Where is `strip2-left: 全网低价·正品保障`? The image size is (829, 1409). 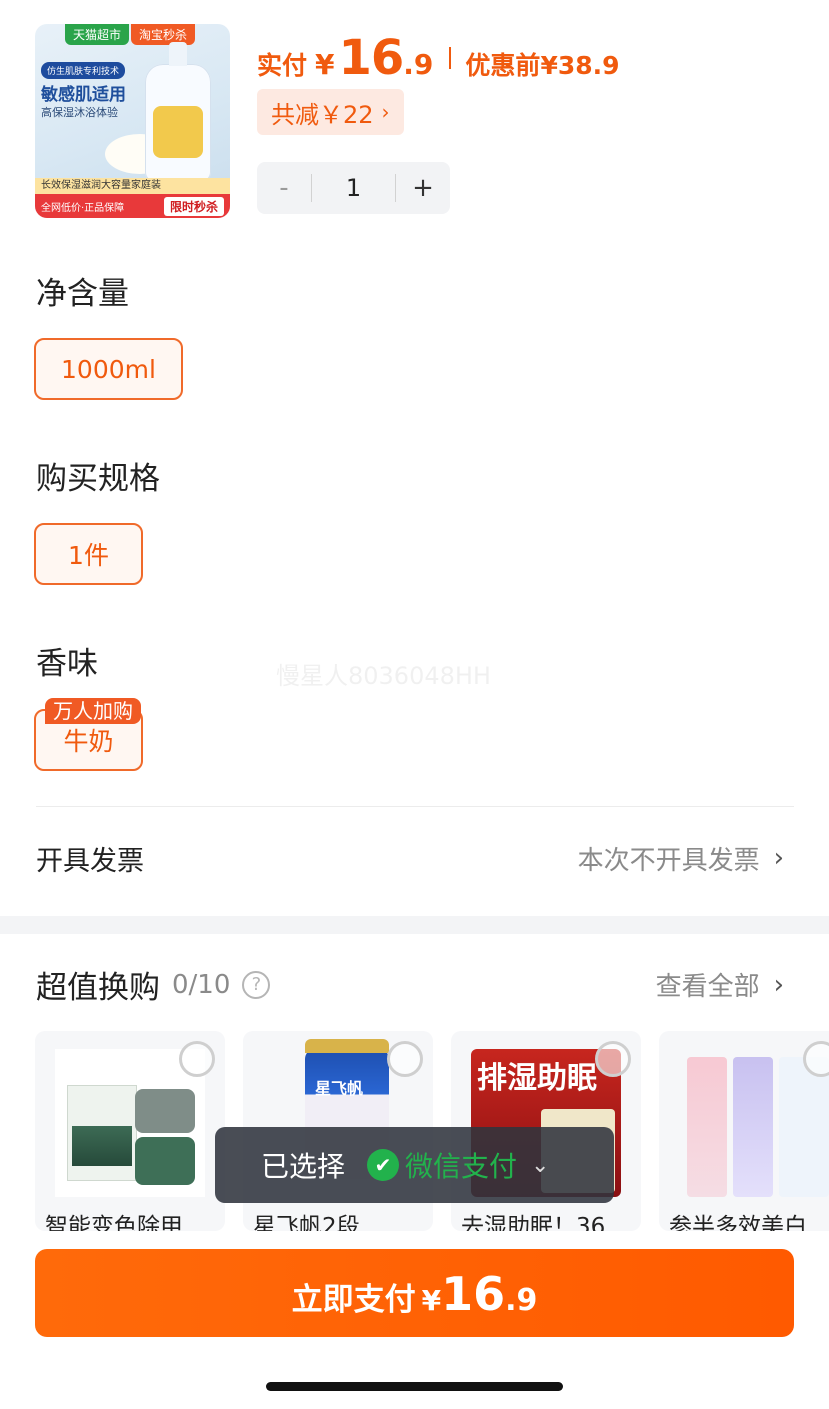 strip2-left: 全网低价·正品保障 is located at coordinates (83, 208).